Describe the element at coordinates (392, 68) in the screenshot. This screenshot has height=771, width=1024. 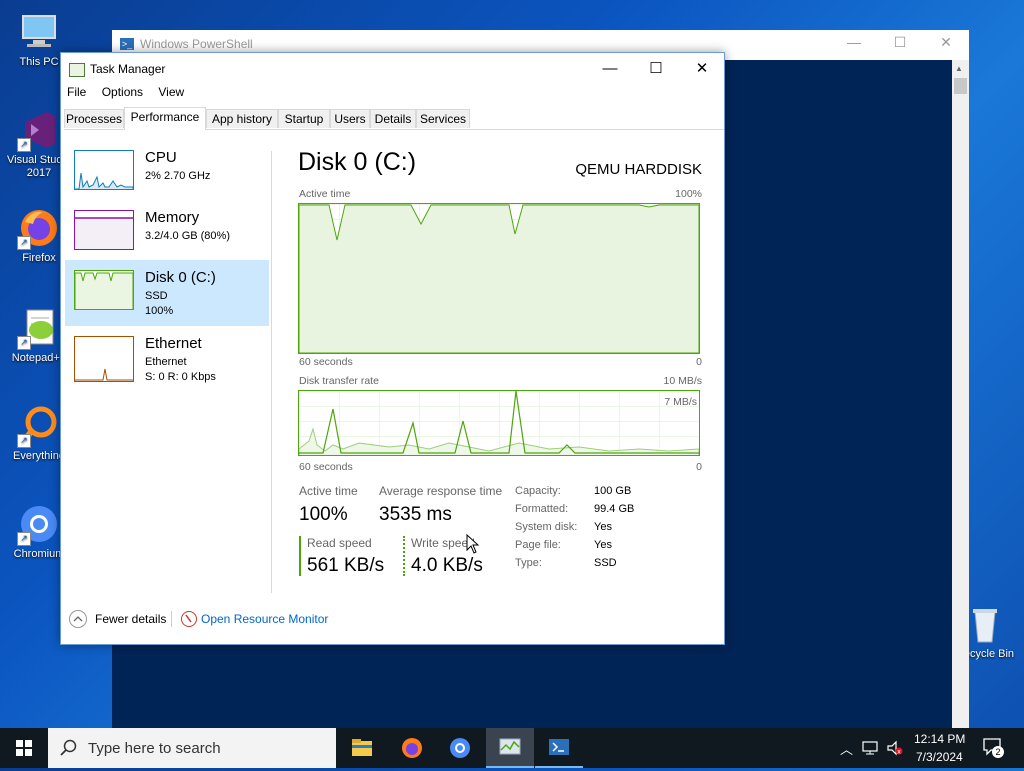
I see `task-manager-titlebar: Task Manager — ☐ ✕` at that location.